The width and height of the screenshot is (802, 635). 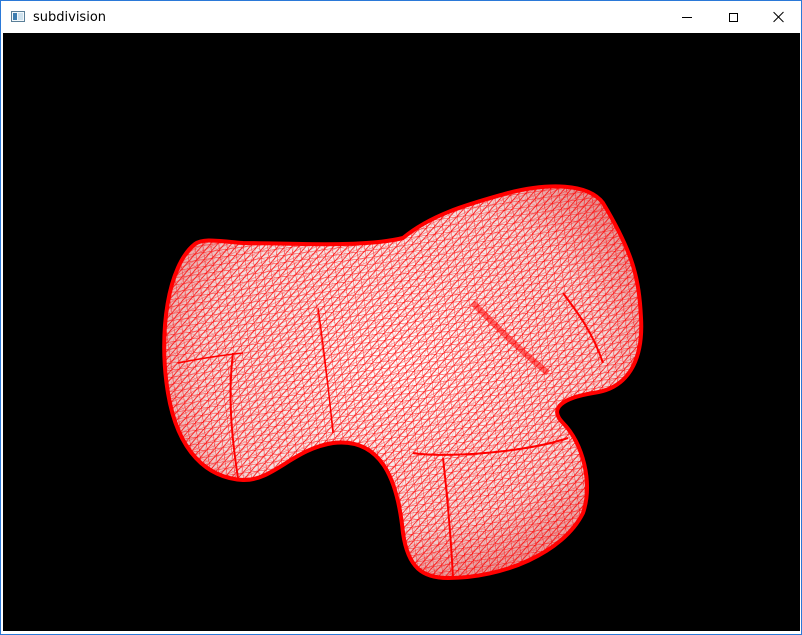 I want to click on close-button, so click(x=778, y=17).